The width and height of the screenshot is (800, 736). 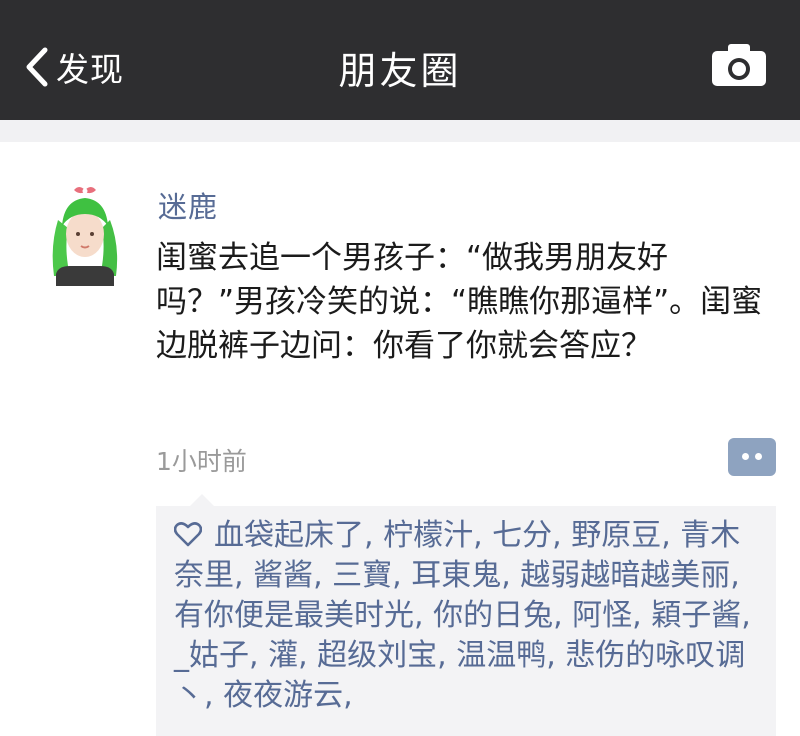 What do you see at coordinates (400, 131) in the screenshot?
I see `header-divider` at bounding box center [400, 131].